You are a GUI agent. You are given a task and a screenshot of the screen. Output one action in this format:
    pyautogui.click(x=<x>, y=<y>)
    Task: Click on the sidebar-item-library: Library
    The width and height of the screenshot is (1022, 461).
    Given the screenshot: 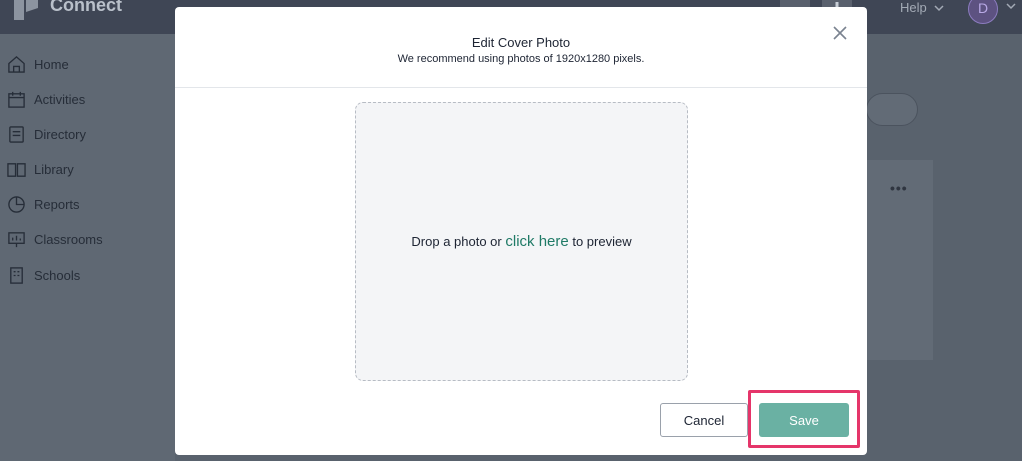 What is the action you would take?
    pyautogui.click(x=40, y=169)
    